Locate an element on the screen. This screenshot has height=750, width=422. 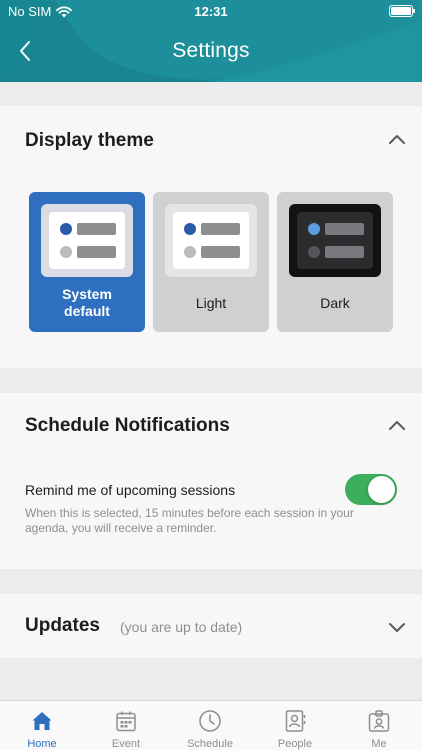
home-icon is located at coordinates (42, 721).